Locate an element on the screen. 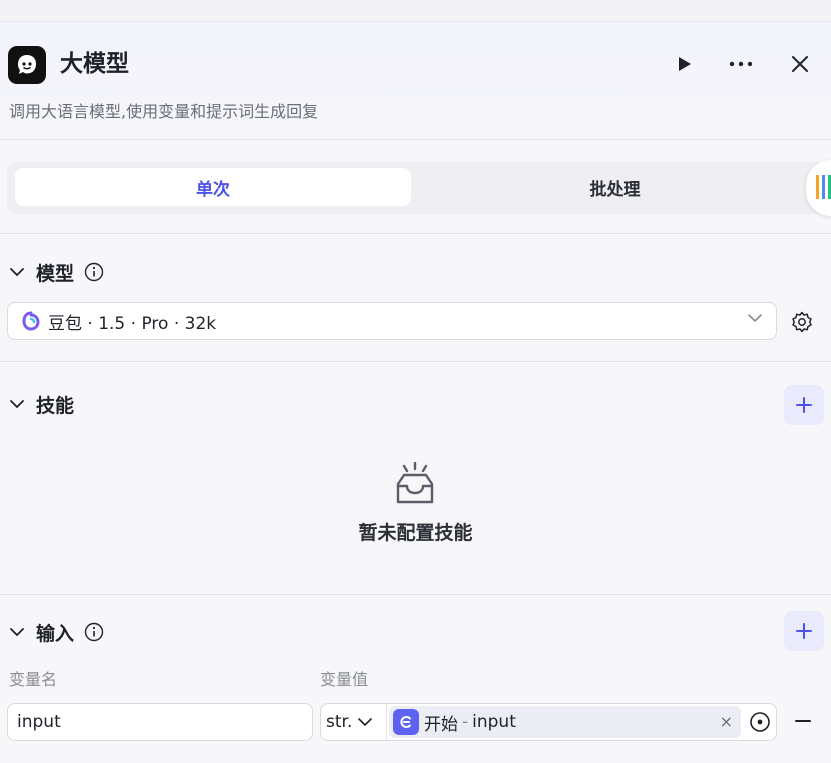 The image size is (831, 763). clear-reference-icon: × is located at coordinates (726, 721).